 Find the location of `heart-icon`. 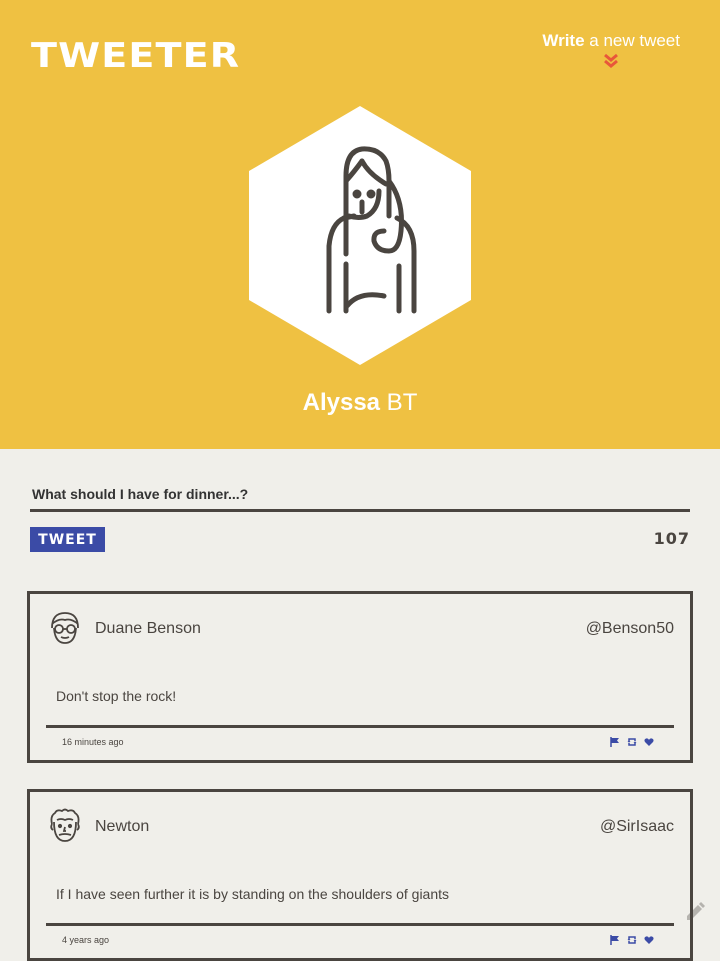

heart-icon is located at coordinates (649, 739).